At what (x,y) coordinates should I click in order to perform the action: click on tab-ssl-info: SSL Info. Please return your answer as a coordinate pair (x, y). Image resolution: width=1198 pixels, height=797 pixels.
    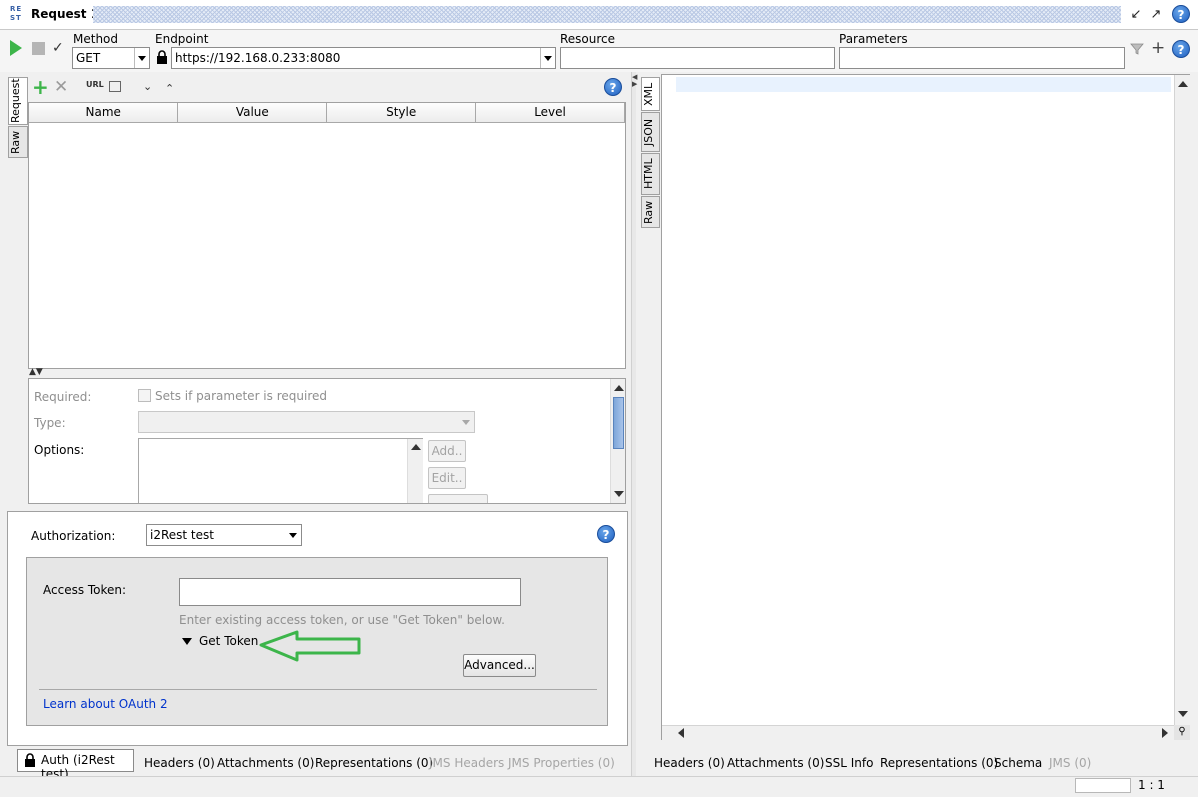
    Looking at the image, I should click on (849, 763).